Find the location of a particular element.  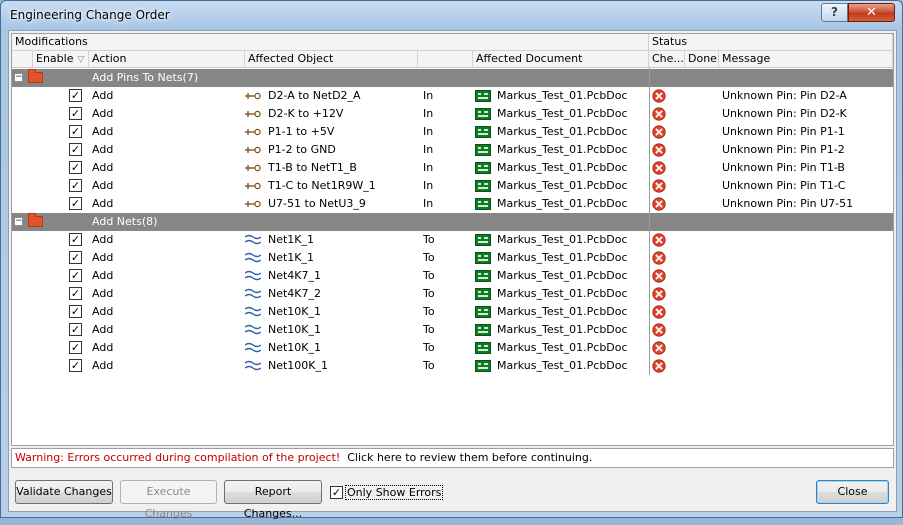

group-header-modifications: Modifications is located at coordinates (330, 42).